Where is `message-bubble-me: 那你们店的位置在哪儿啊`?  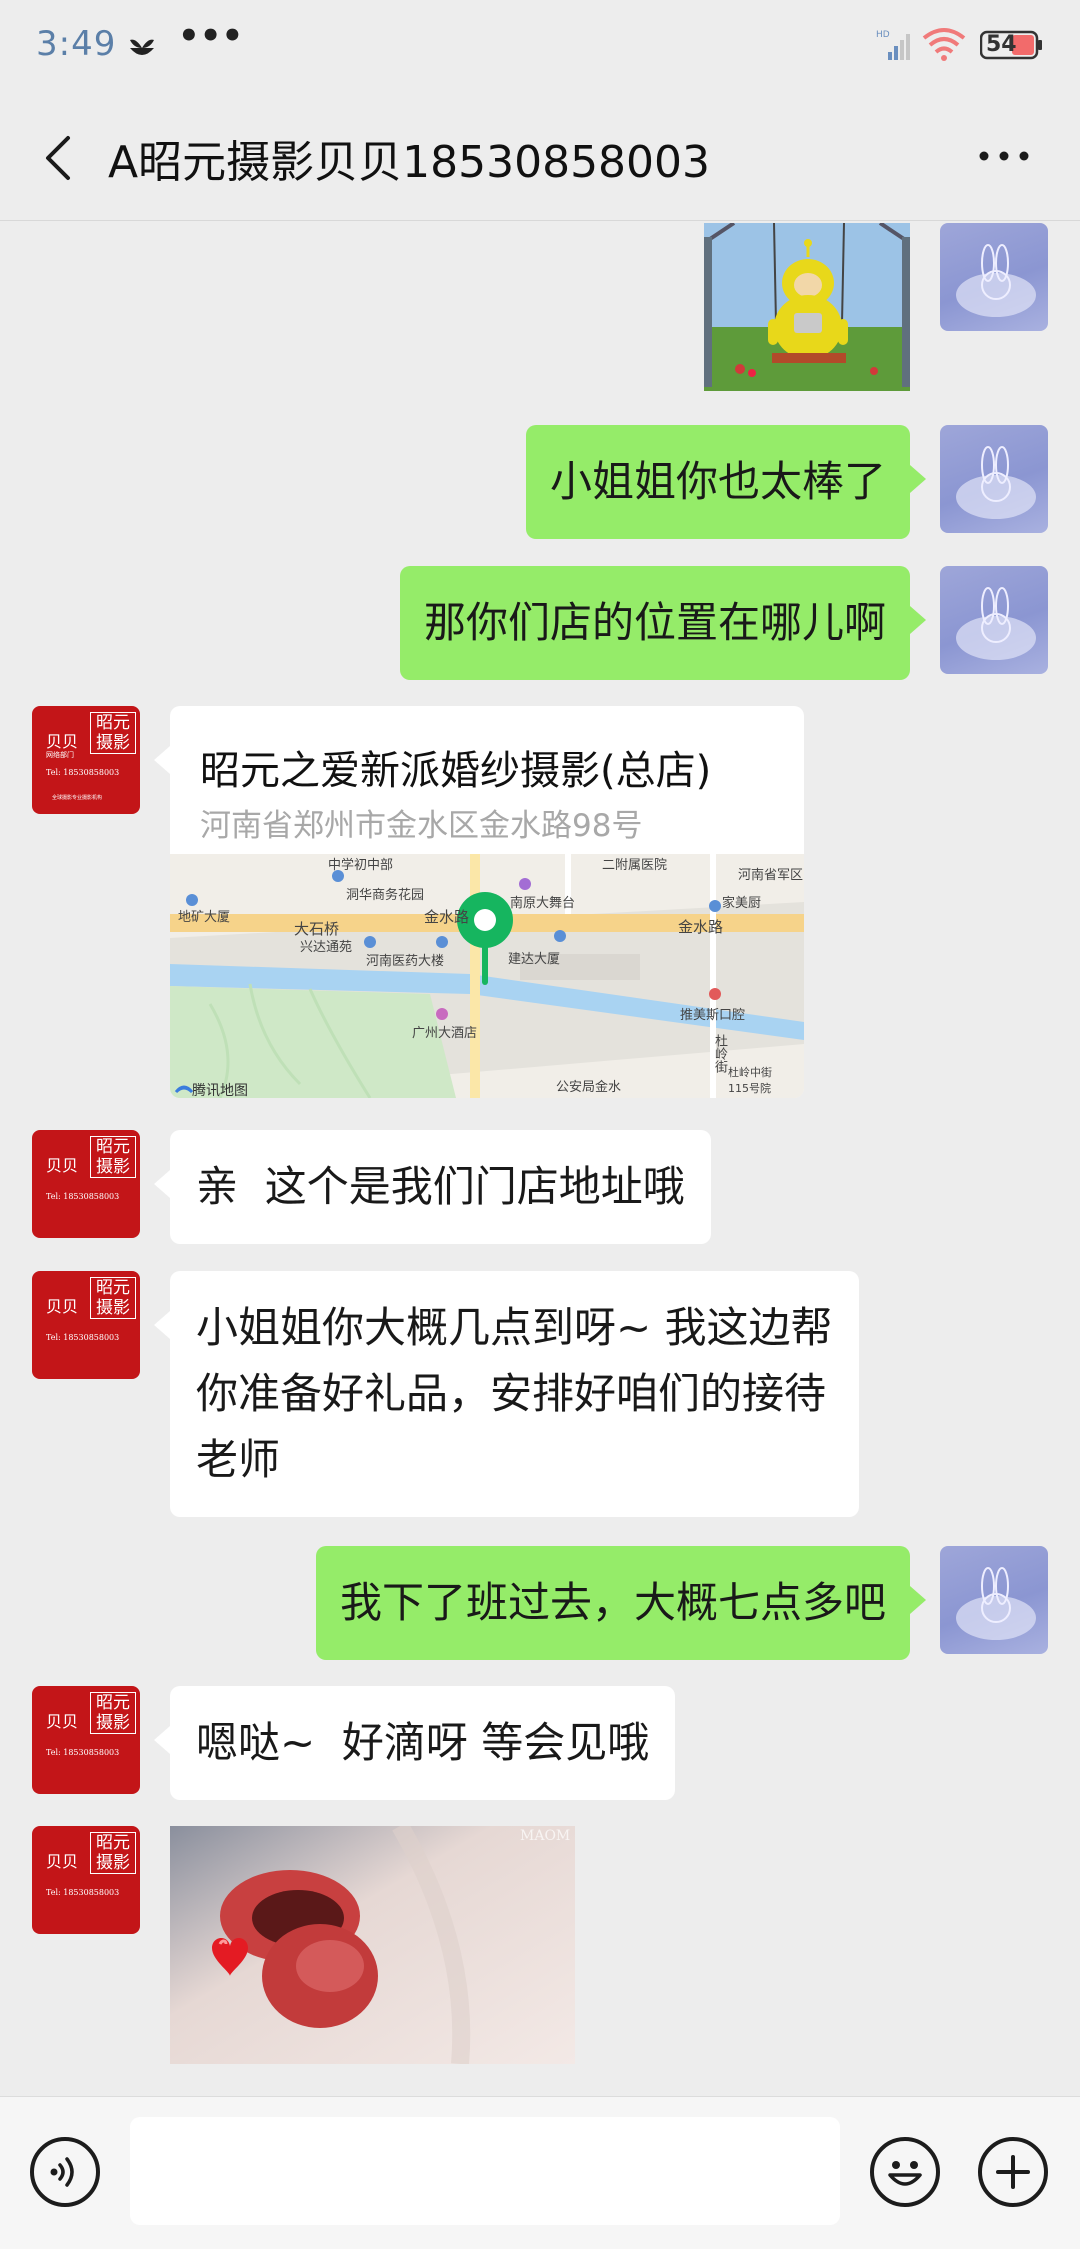
message-bubble-me: 那你们店的位置在哪儿啊 is located at coordinates (654, 623).